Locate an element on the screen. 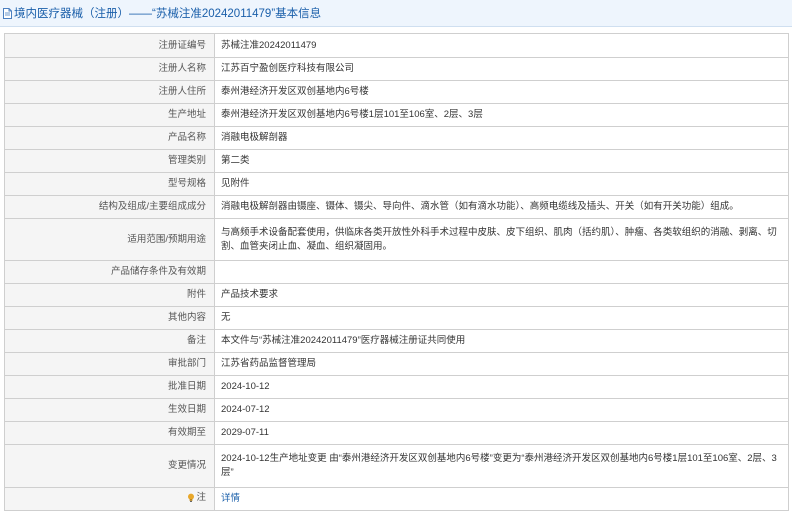 The width and height of the screenshot is (792, 511). row-label: 产品名称 is located at coordinates (109, 138).